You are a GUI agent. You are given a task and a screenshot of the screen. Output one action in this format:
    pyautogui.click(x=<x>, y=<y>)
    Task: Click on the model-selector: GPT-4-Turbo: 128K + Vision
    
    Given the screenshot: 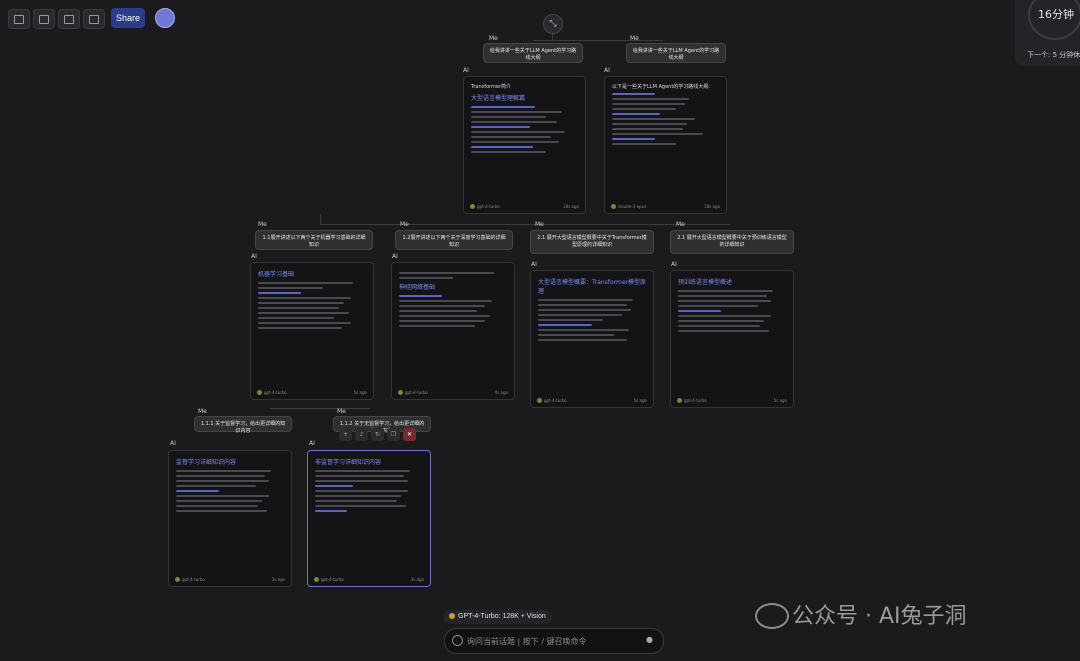 What is the action you would take?
    pyautogui.click(x=497, y=617)
    